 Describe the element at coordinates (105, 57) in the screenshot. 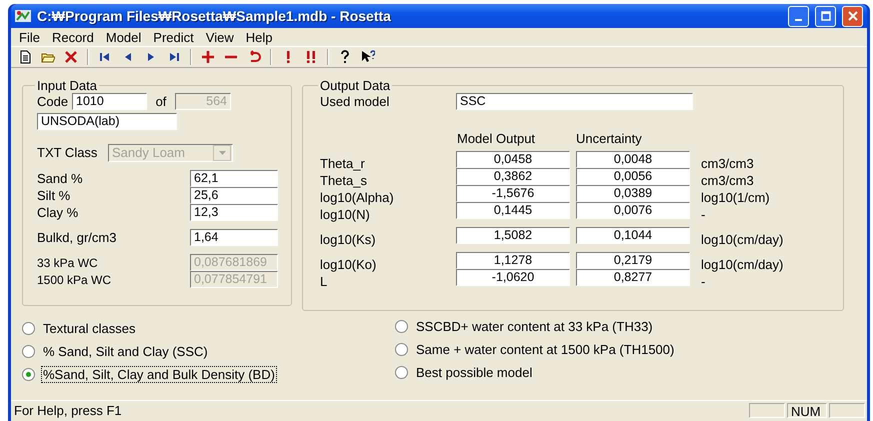

I see `first-record-icon` at that location.